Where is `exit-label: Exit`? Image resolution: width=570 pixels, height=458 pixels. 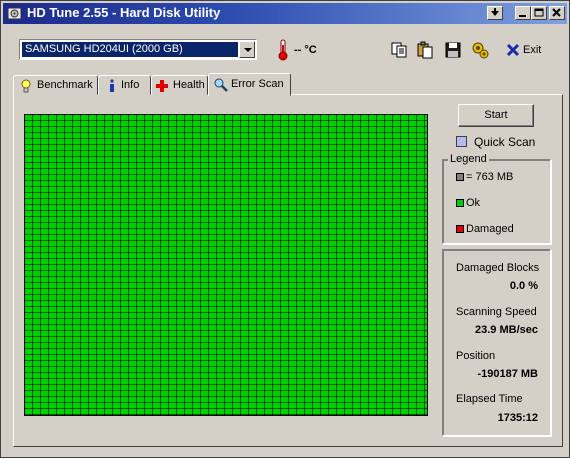 exit-label: Exit is located at coordinates (532, 50).